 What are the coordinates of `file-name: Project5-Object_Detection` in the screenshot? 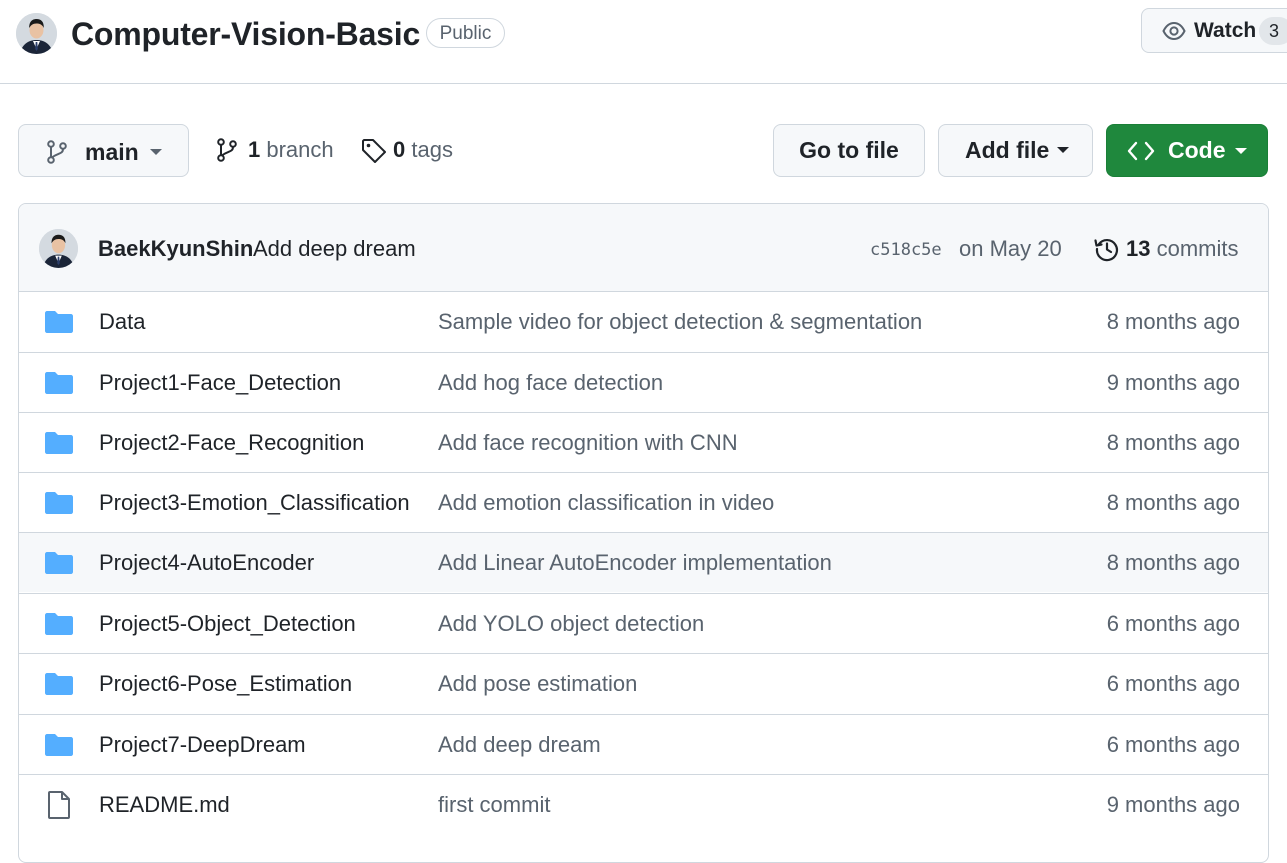 It's located at (255, 624).